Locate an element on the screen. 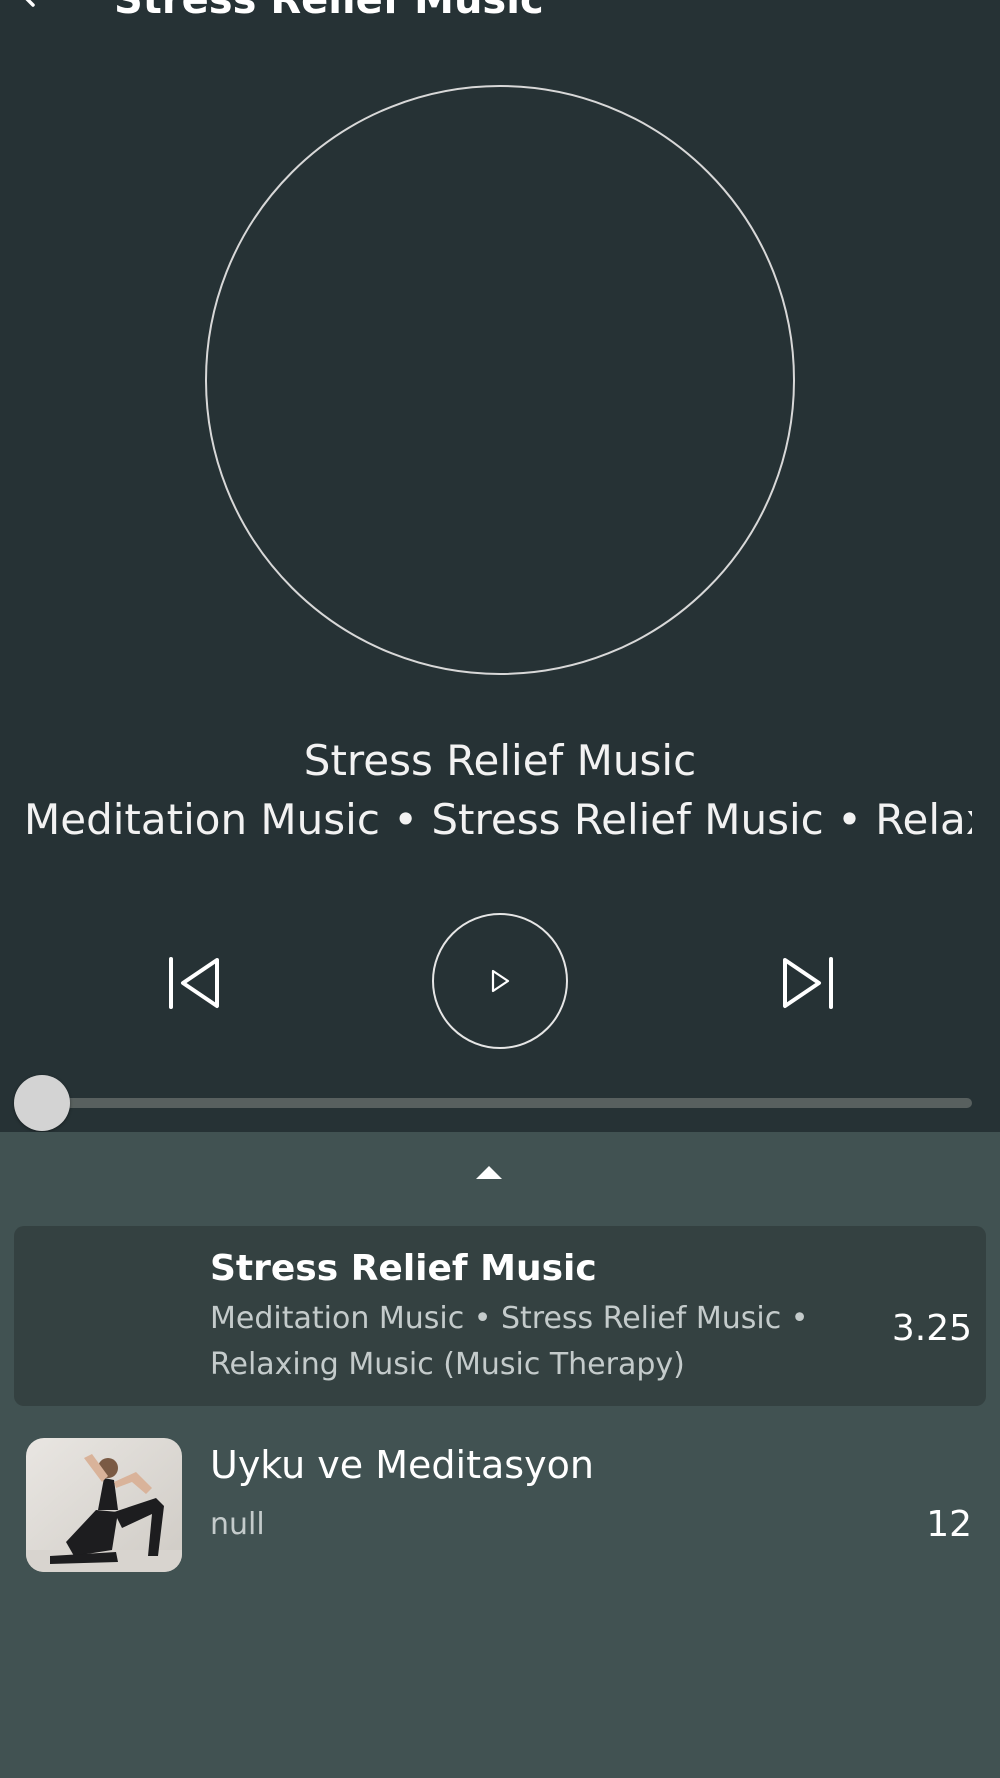  seek-track is located at coordinates (503, 1103).